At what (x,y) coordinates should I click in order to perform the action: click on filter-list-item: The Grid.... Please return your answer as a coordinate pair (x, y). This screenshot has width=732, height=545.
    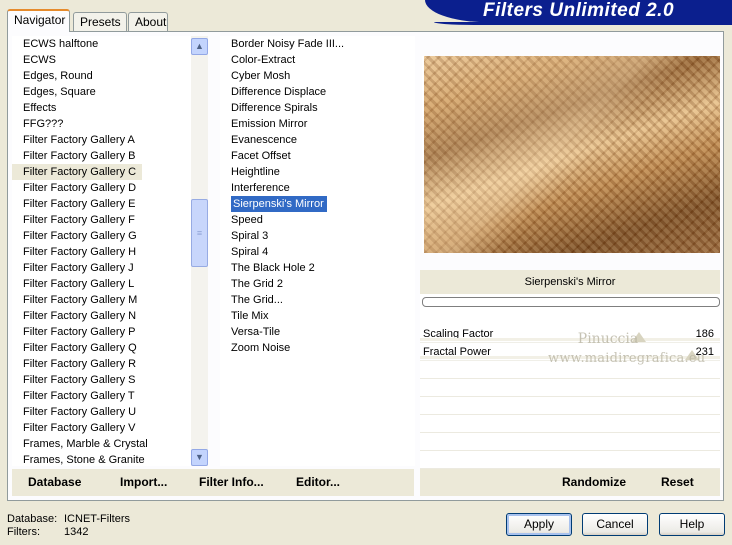
    Looking at the image, I should click on (317, 300).